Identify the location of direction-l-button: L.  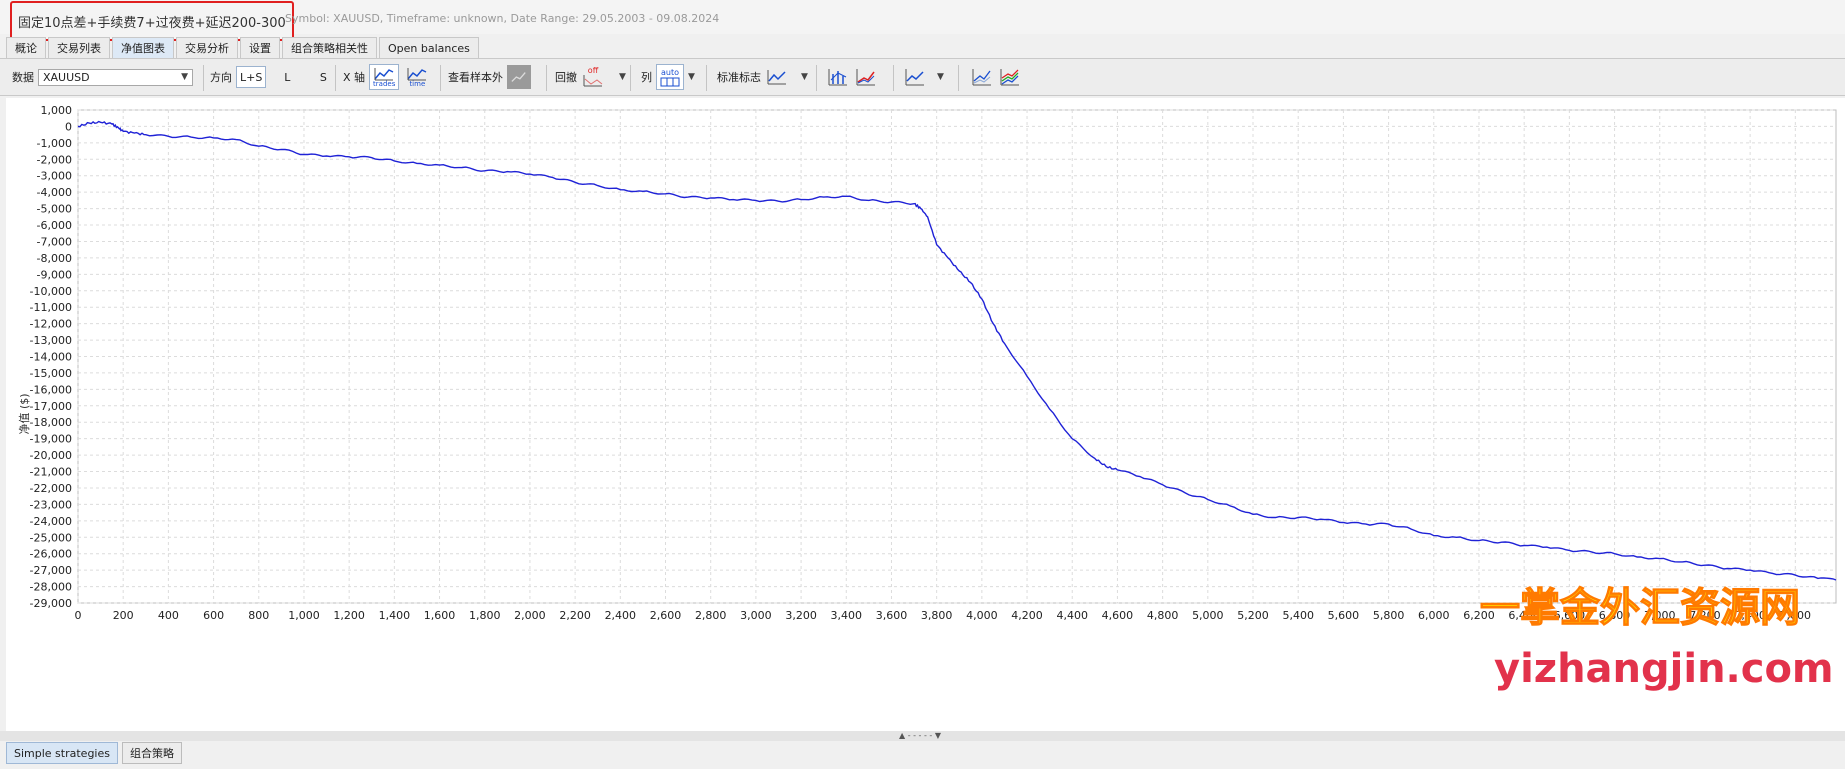
(287, 77).